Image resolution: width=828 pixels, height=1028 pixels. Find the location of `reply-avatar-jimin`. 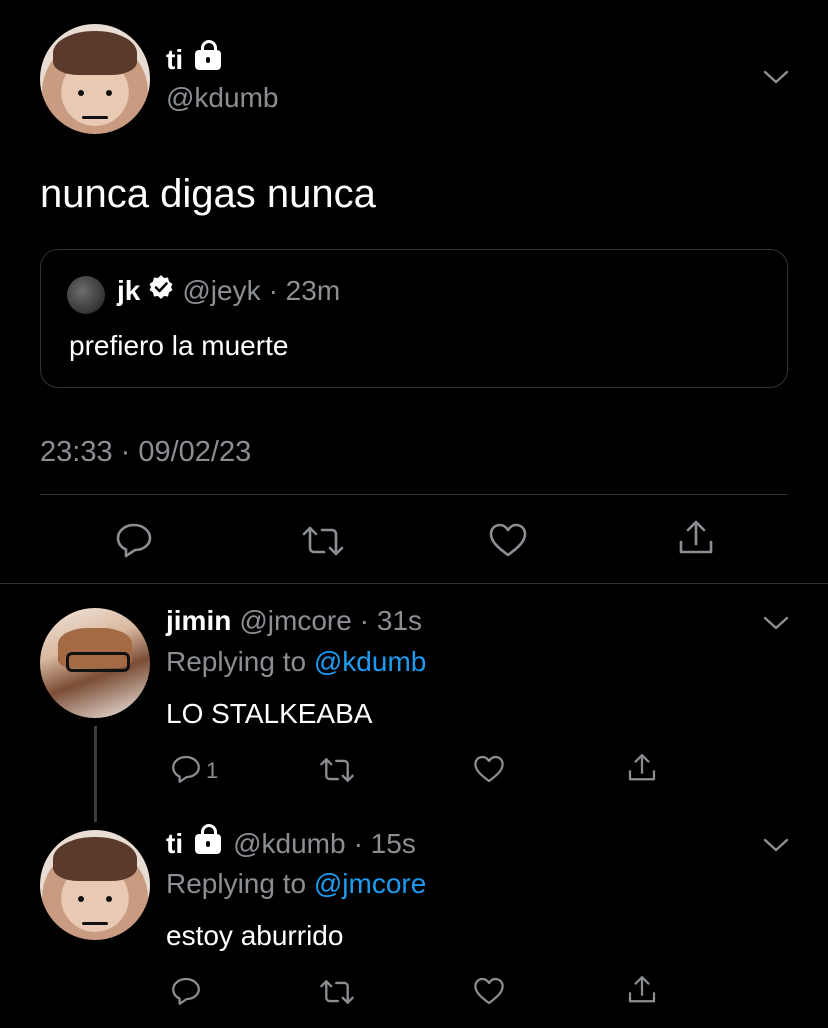

reply-avatar-jimin is located at coordinates (95, 663).